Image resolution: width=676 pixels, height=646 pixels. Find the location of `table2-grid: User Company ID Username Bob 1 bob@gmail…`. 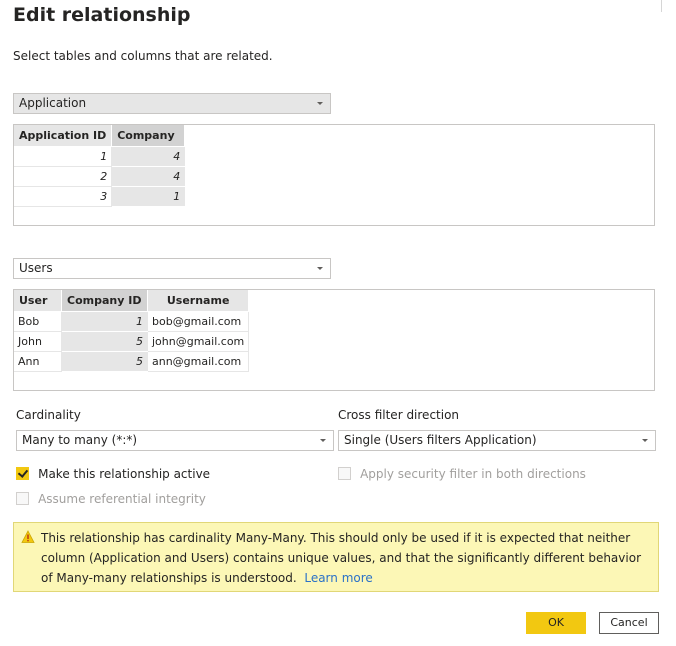

table2-grid: User Company ID Username Bob 1 bob@gmail… is located at coordinates (132, 331).